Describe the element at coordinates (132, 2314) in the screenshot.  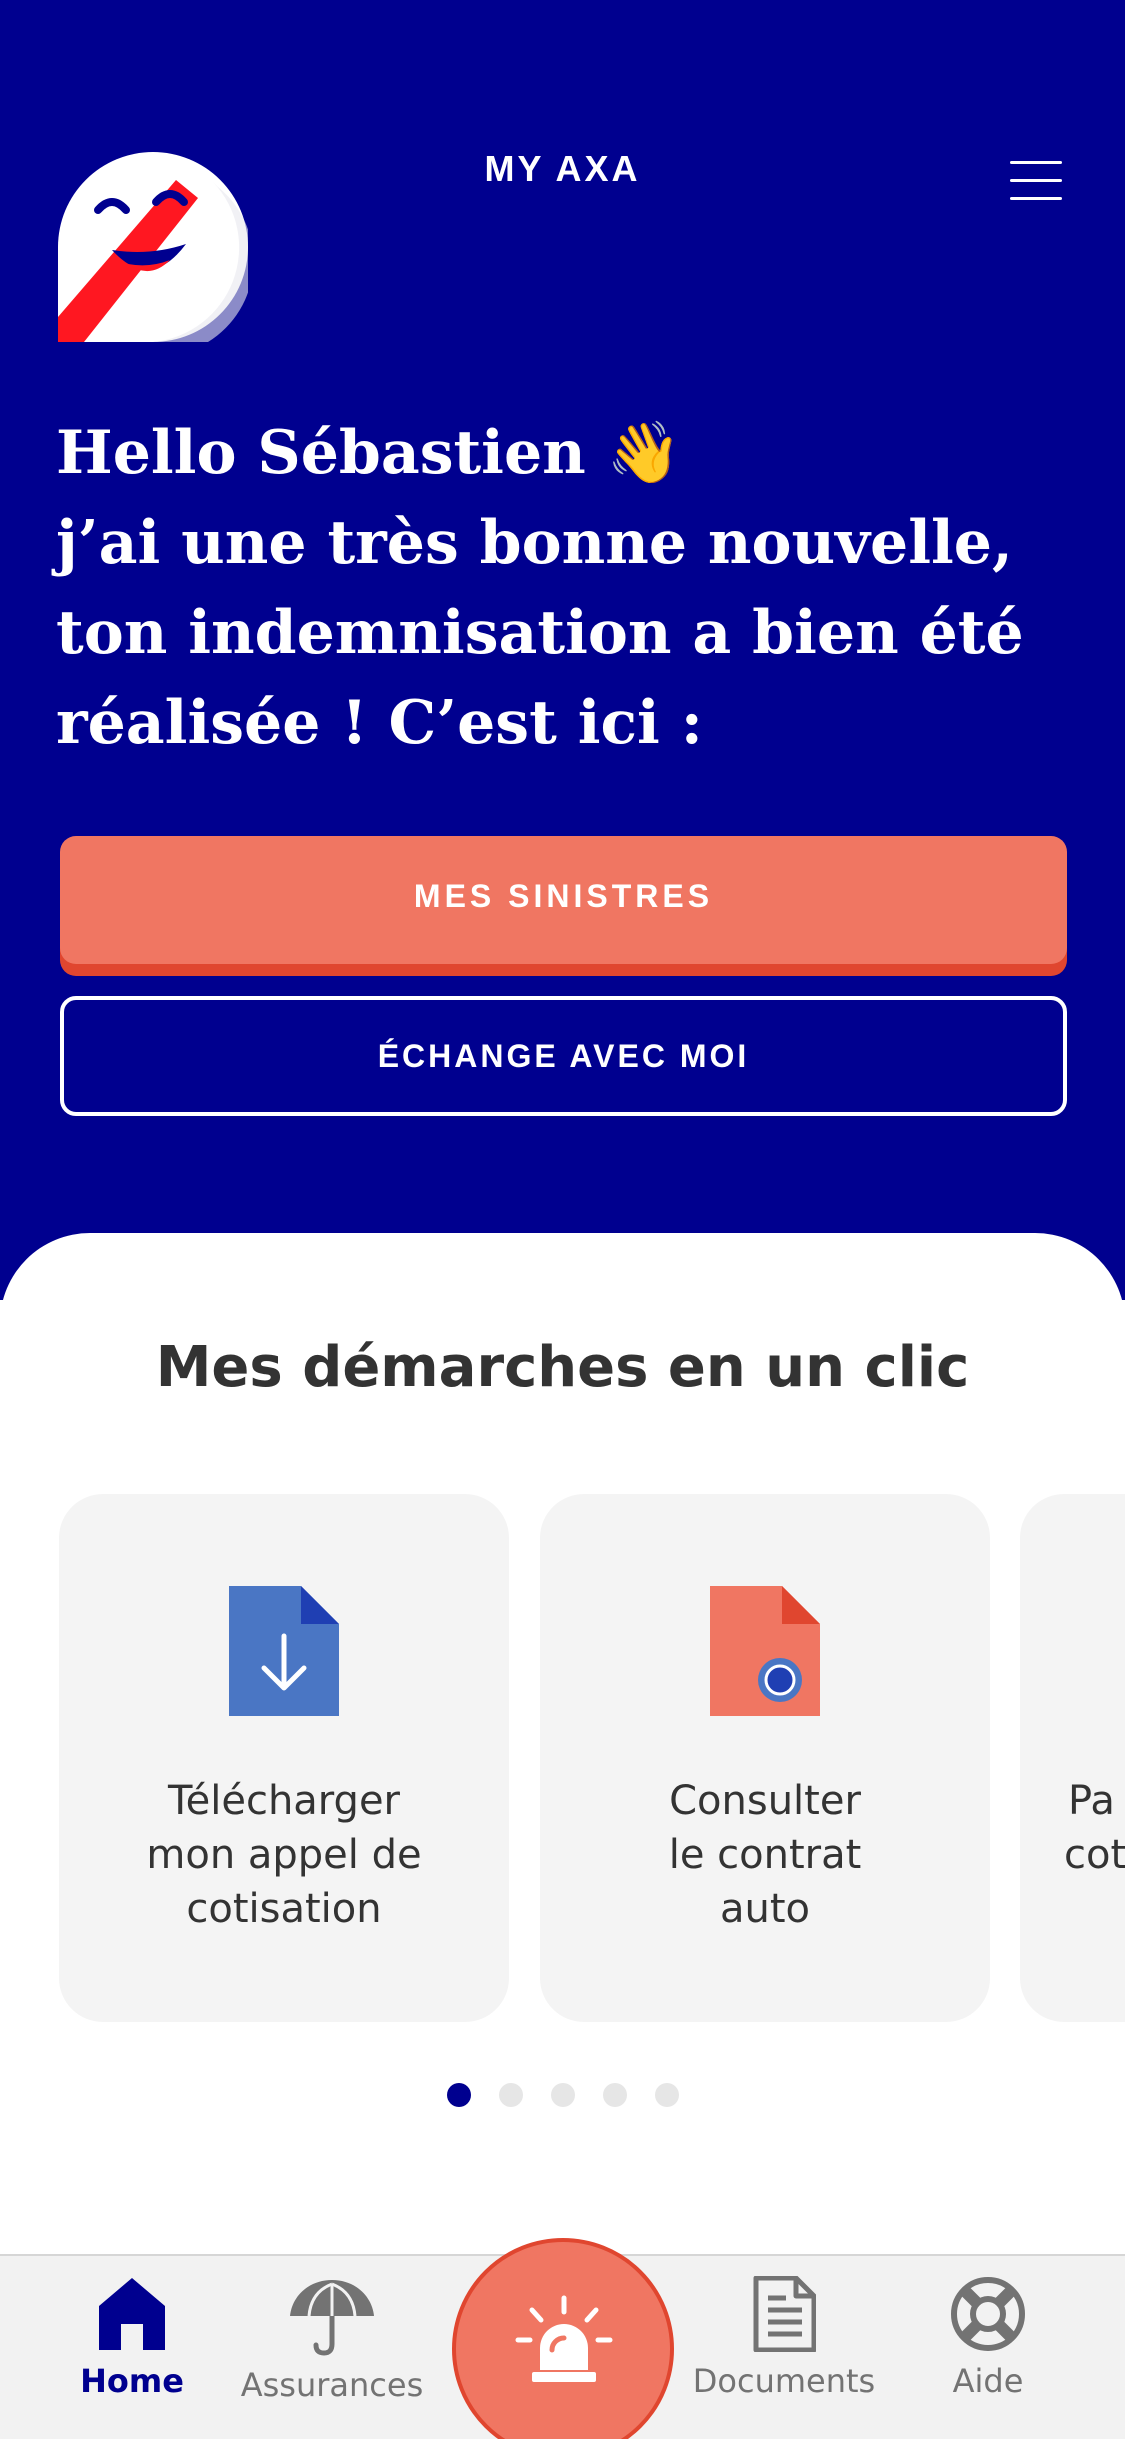
I see `home-icon` at that location.